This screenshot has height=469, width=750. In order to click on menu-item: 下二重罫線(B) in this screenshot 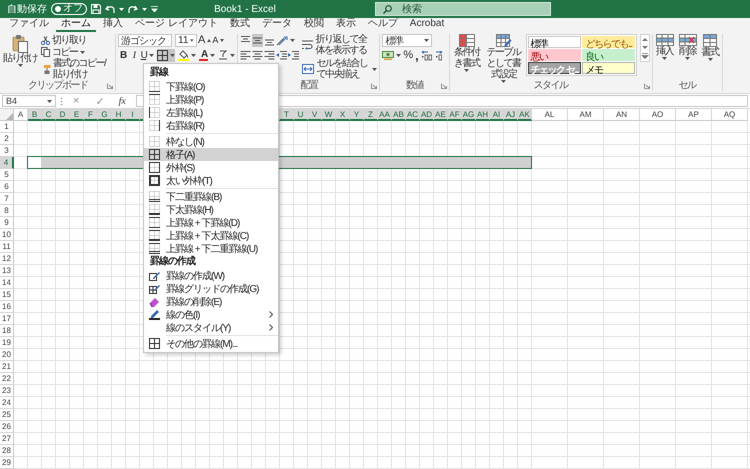, I will do `click(211, 196)`.